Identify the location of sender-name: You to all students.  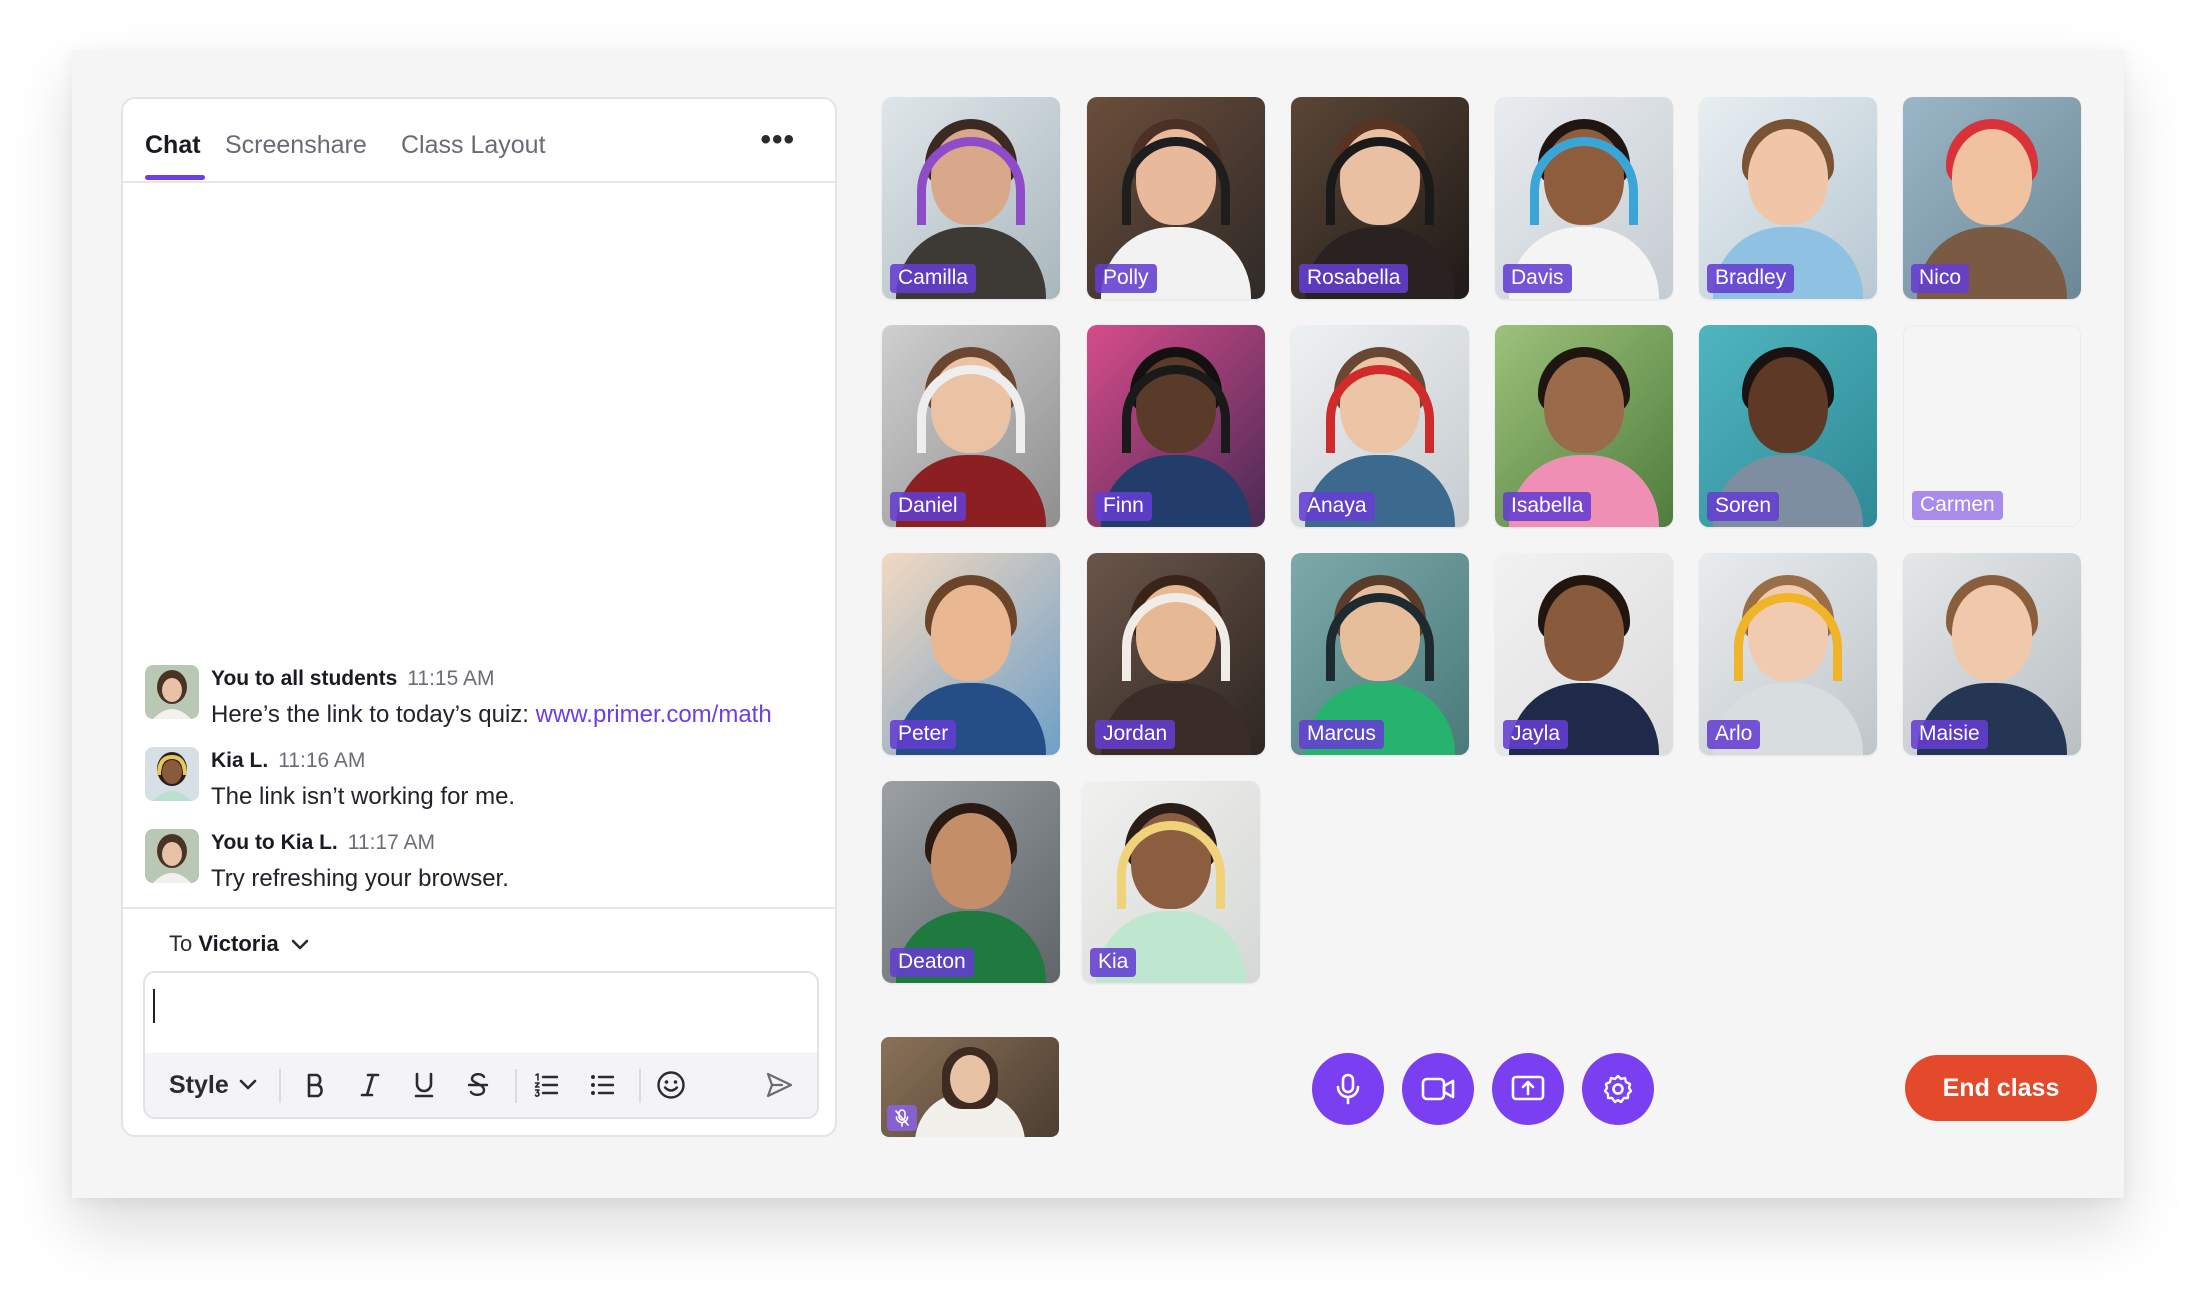
(304, 678).